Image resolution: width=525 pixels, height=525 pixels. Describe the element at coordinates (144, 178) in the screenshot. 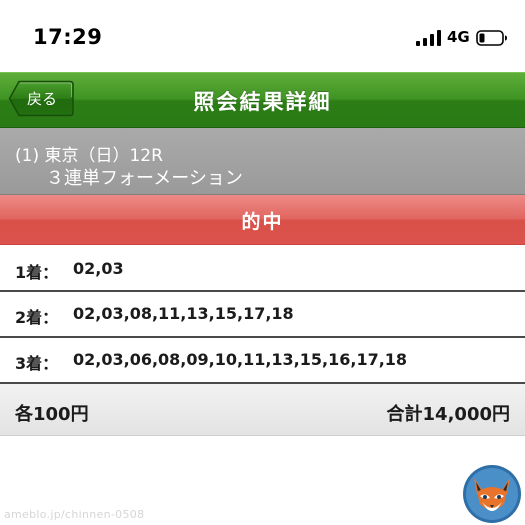

I see `bet-type: ３連単フォーメーション` at that location.